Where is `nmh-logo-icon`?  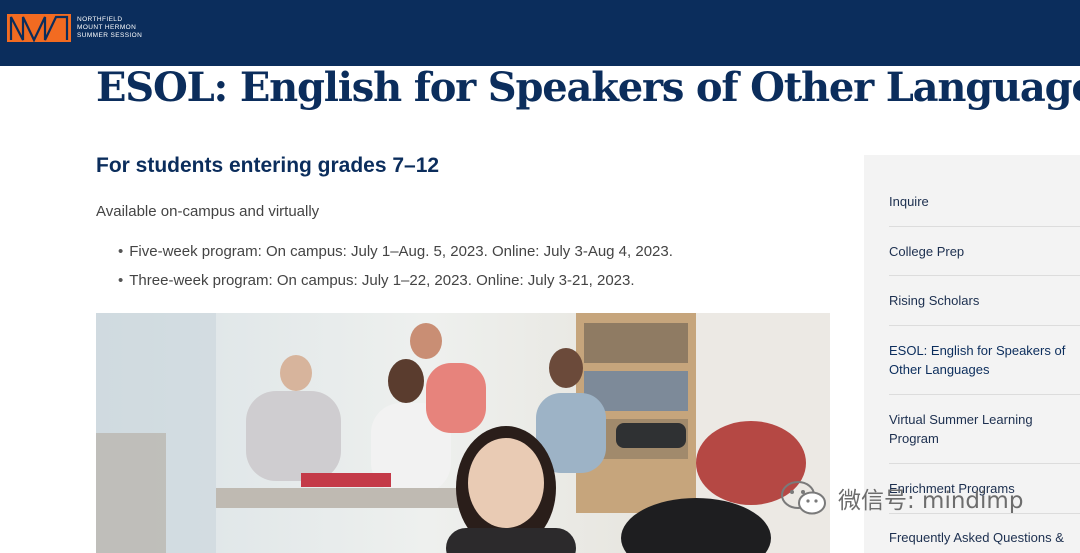
nmh-logo-icon is located at coordinates (39, 28).